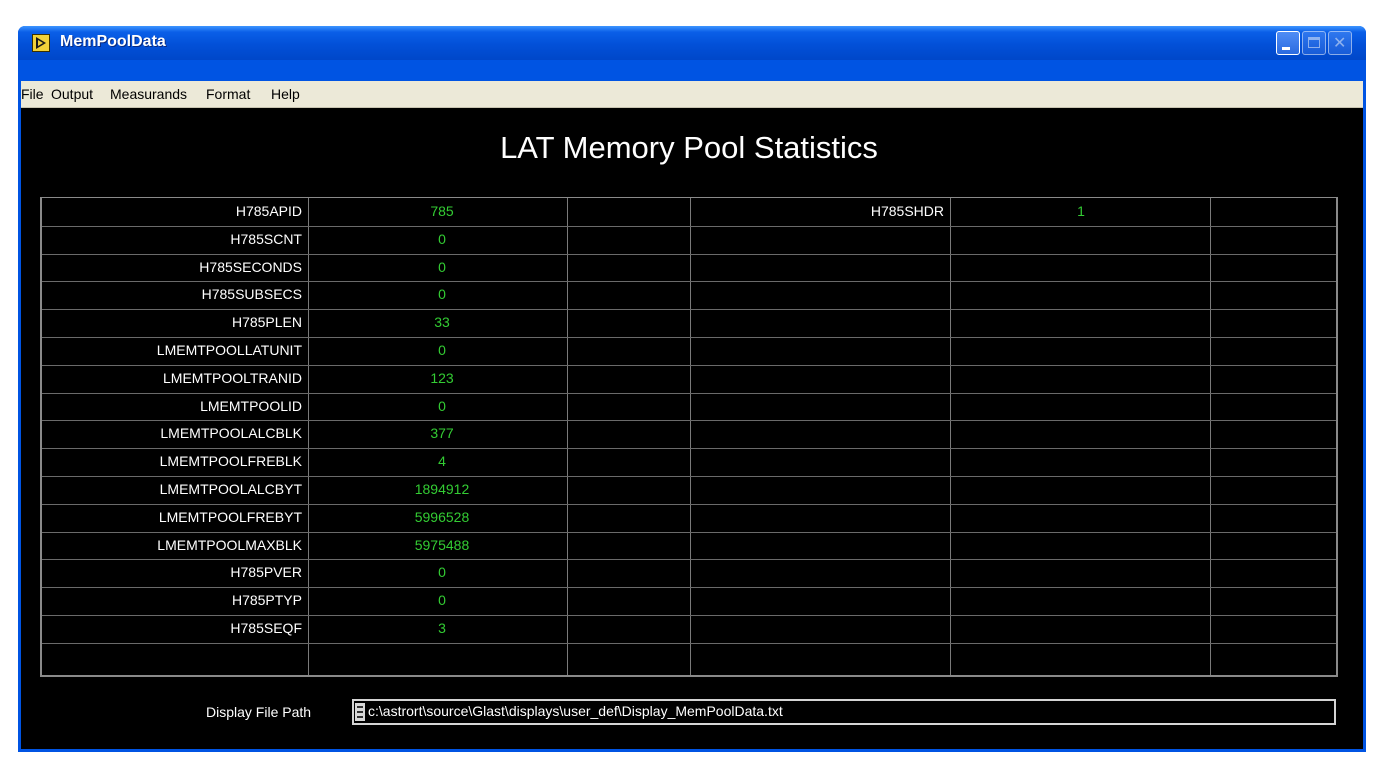 This screenshot has width=1378, height=763. Describe the element at coordinates (230, 517) in the screenshot. I see `measurand-label: LMEMTPOOLFREBYT` at that location.